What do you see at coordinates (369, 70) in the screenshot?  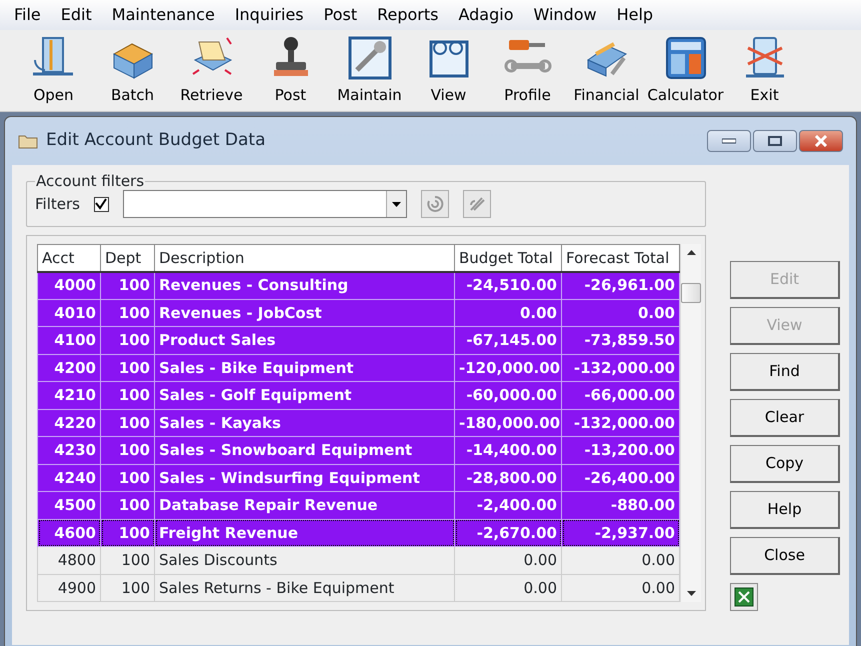 I see `toolbar-button: Maintain` at bounding box center [369, 70].